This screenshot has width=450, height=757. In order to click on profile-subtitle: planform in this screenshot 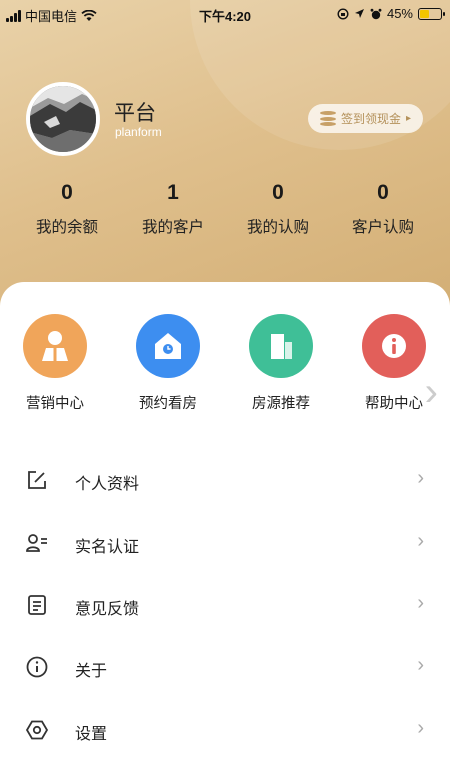, I will do `click(138, 132)`.